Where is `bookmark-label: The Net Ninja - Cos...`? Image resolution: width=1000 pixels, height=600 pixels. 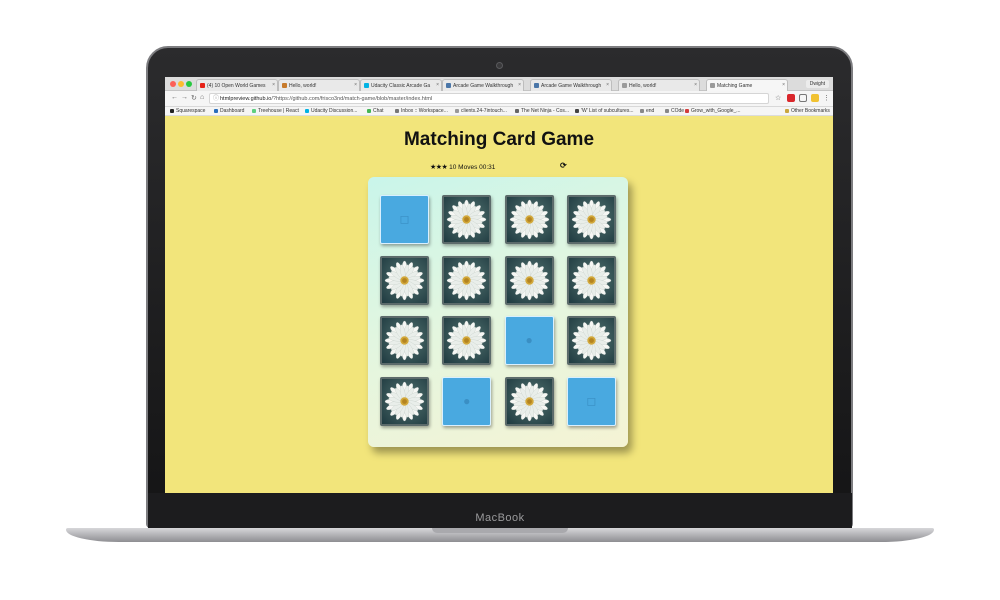 bookmark-label: The Net Ninja - Cos... is located at coordinates (545, 111).